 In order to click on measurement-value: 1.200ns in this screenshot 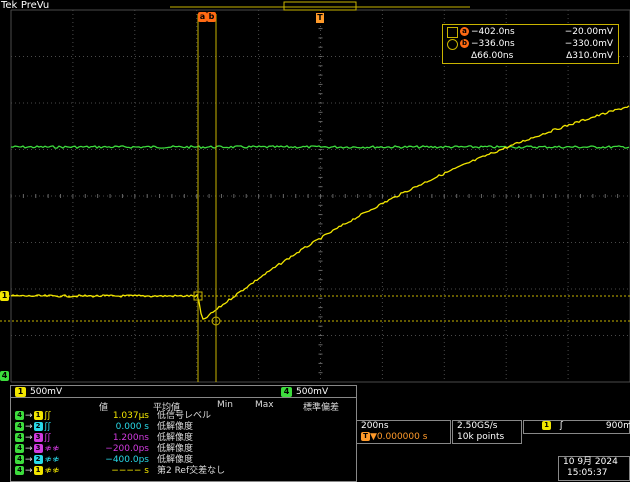, I will do `click(130, 438)`.